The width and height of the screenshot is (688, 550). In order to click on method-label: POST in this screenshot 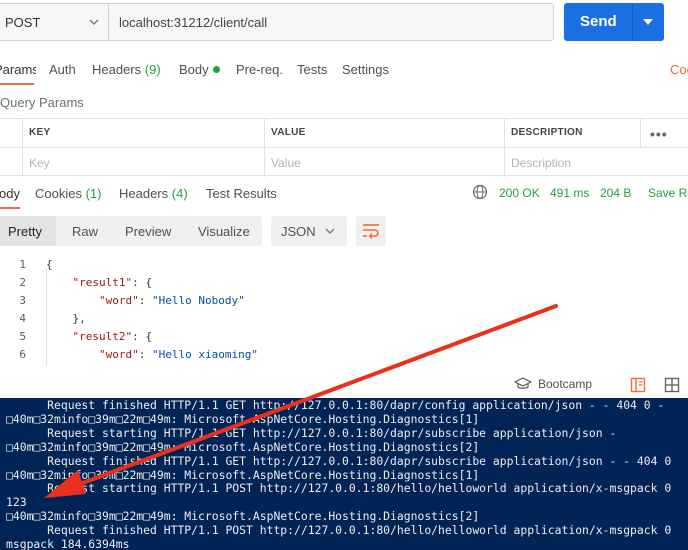, I will do `click(23, 22)`.